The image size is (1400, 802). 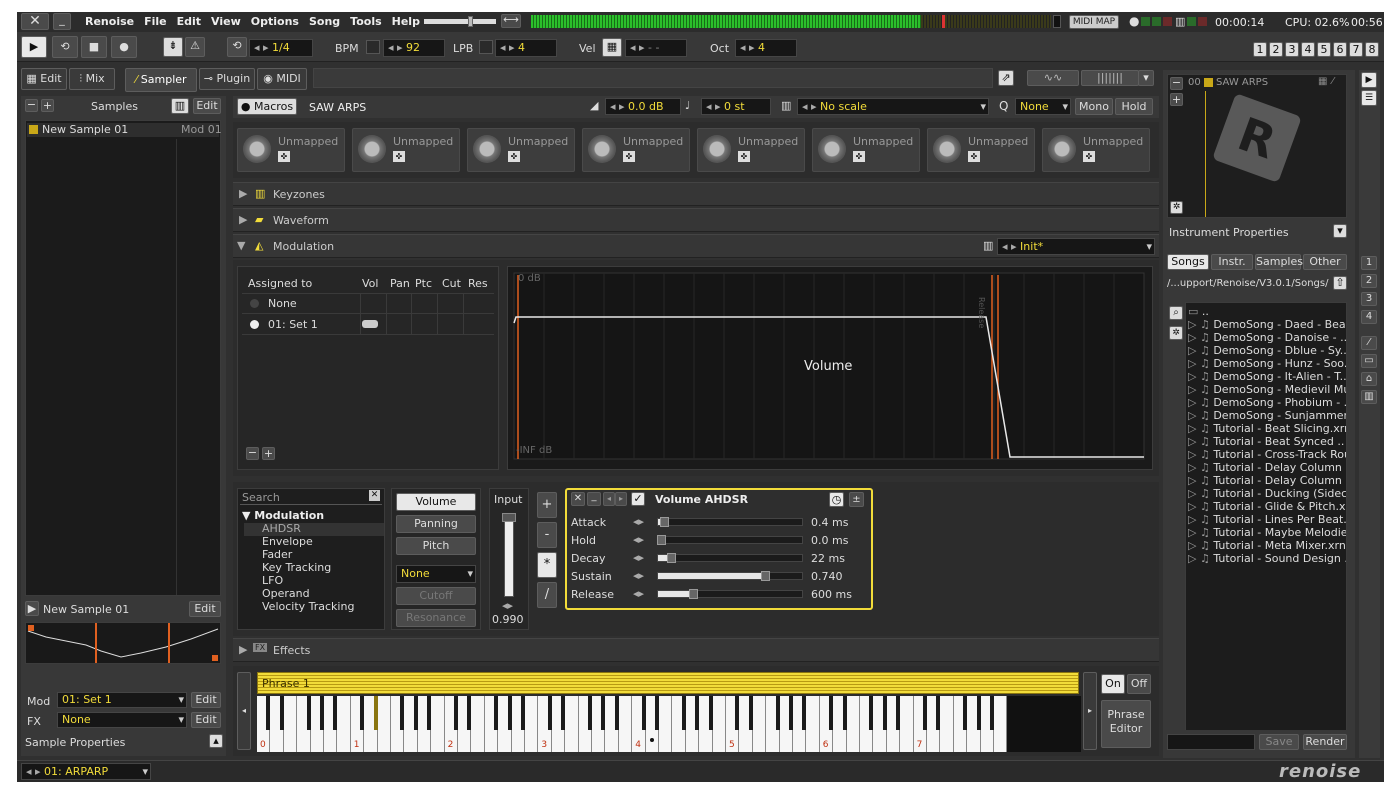 I want to click on list-item: ▷ ♫ Tutorial - Sound Design .., so click(x=1267, y=558).